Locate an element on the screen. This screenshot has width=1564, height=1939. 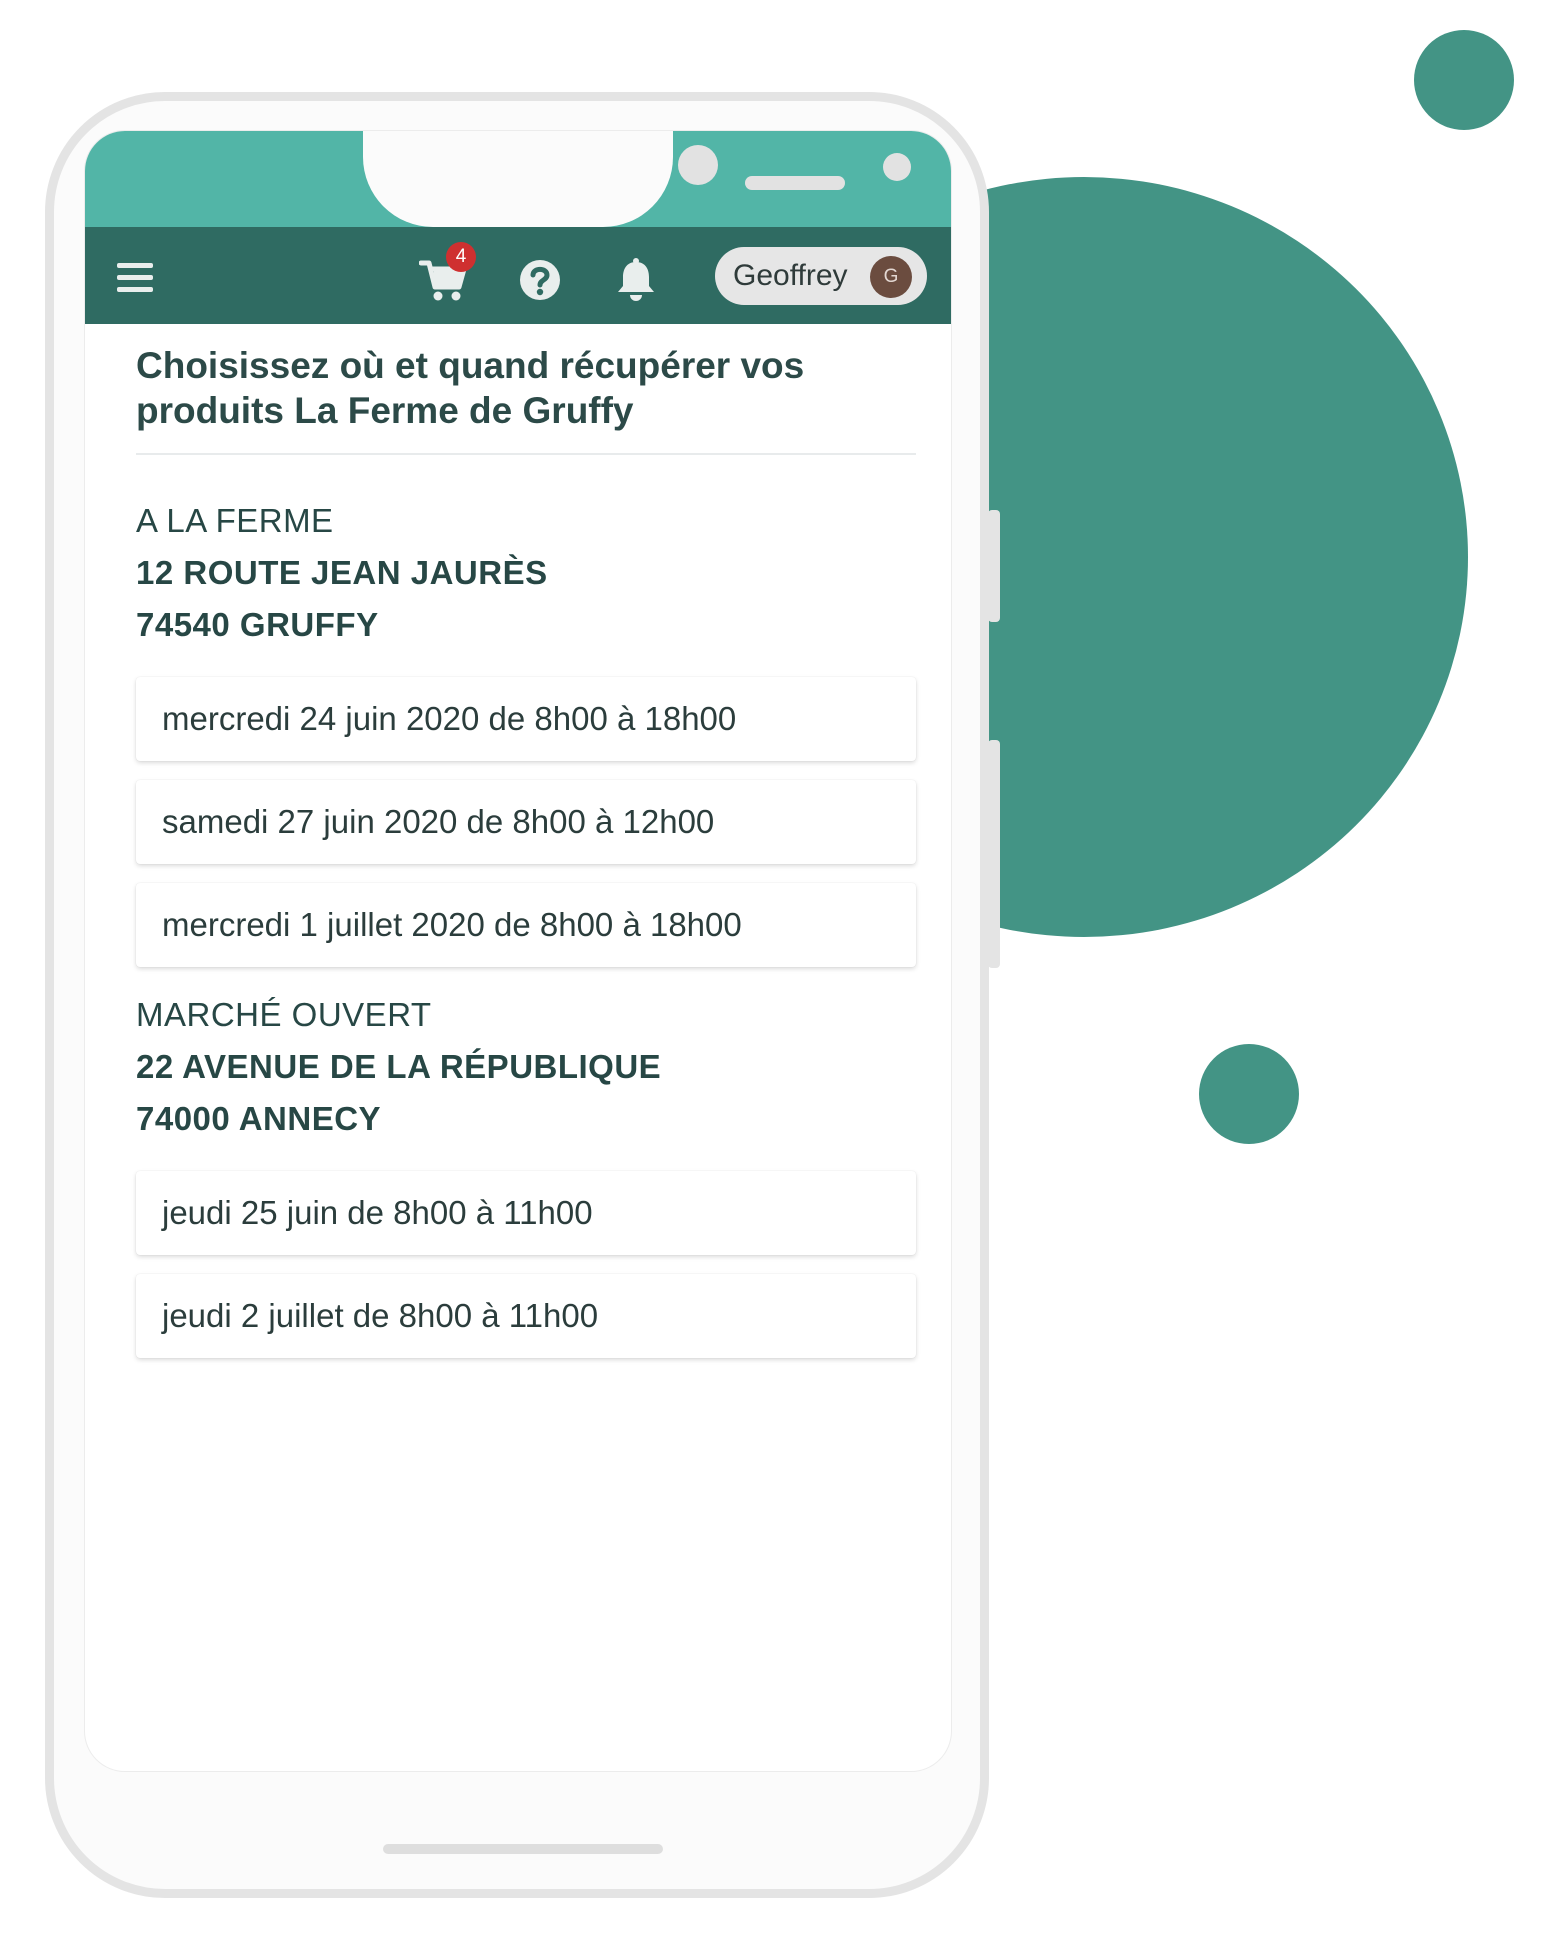
location-street: 22 AVENUE DE LA RÉPUBLIQUE is located at coordinates (399, 1066).